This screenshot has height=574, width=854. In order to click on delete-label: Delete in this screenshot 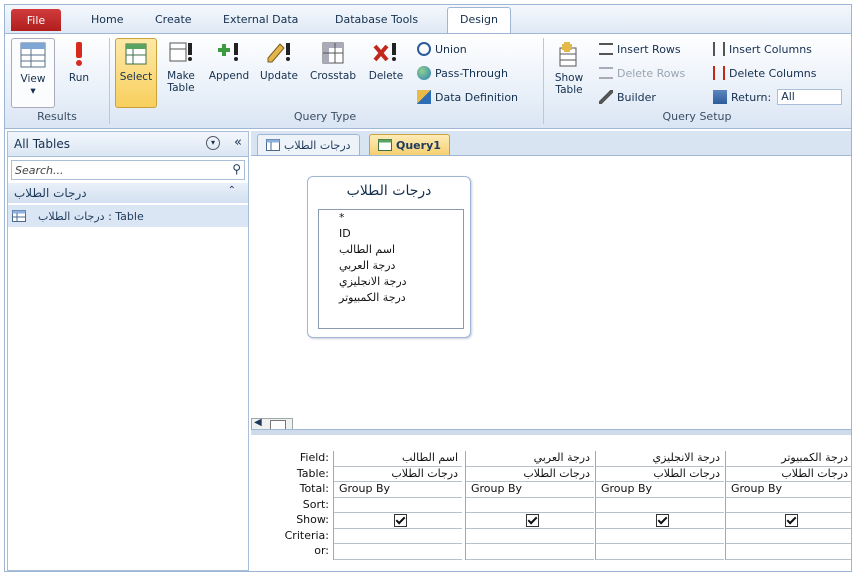, I will do `click(386, 76)`.